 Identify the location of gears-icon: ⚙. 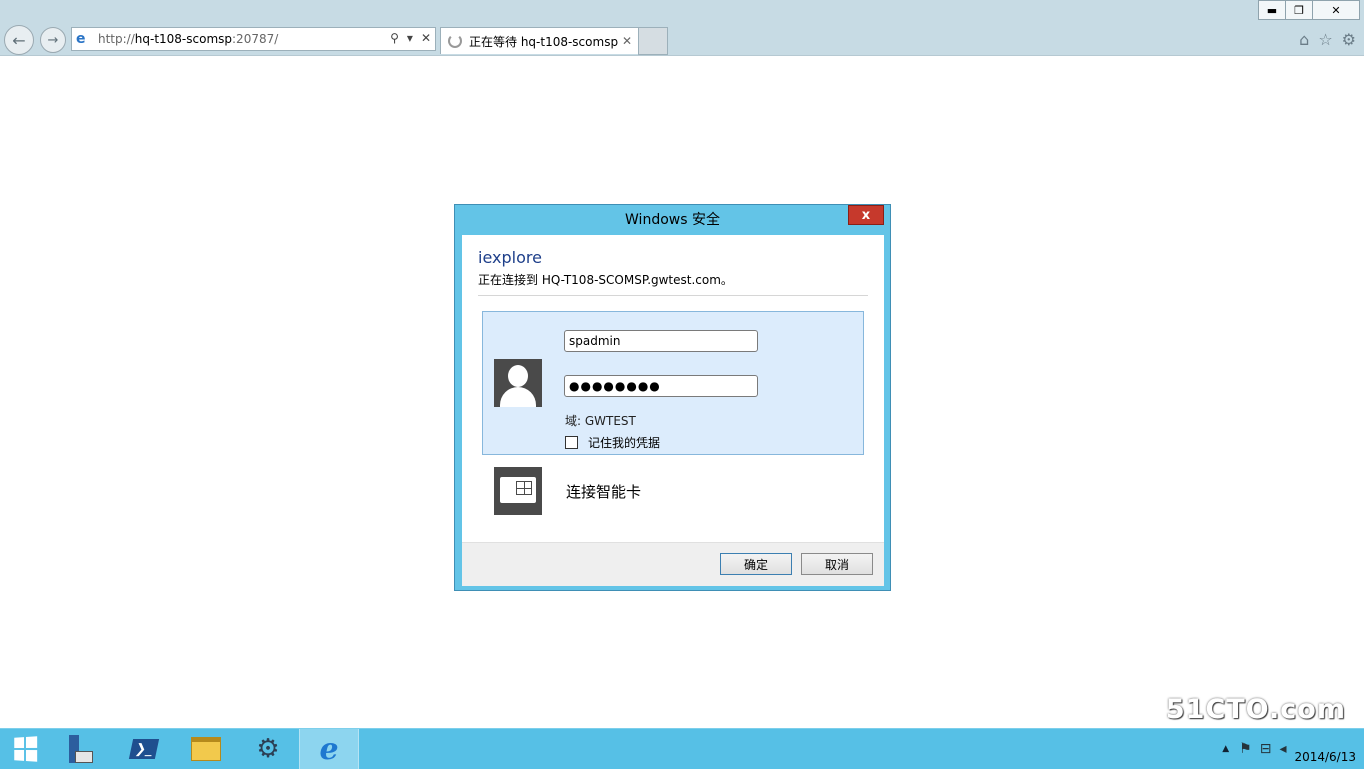
(268, 749).